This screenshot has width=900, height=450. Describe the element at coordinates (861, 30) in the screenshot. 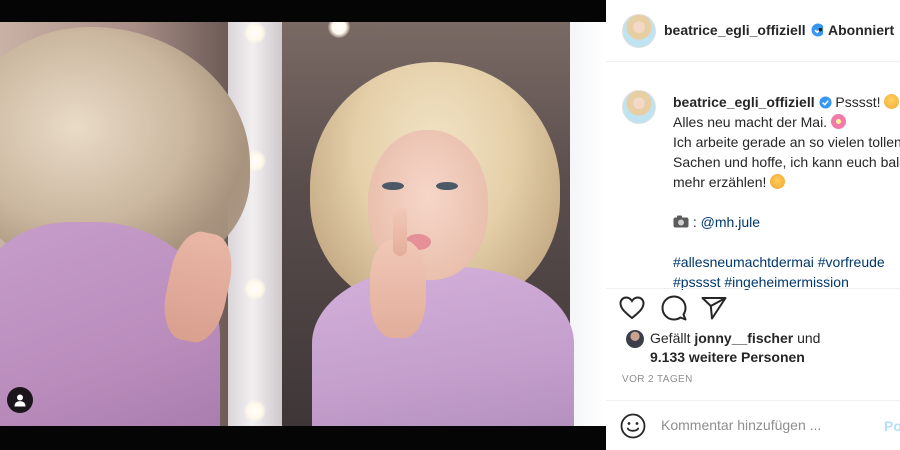

I see `follow-status-button: Abonniert` at that location.